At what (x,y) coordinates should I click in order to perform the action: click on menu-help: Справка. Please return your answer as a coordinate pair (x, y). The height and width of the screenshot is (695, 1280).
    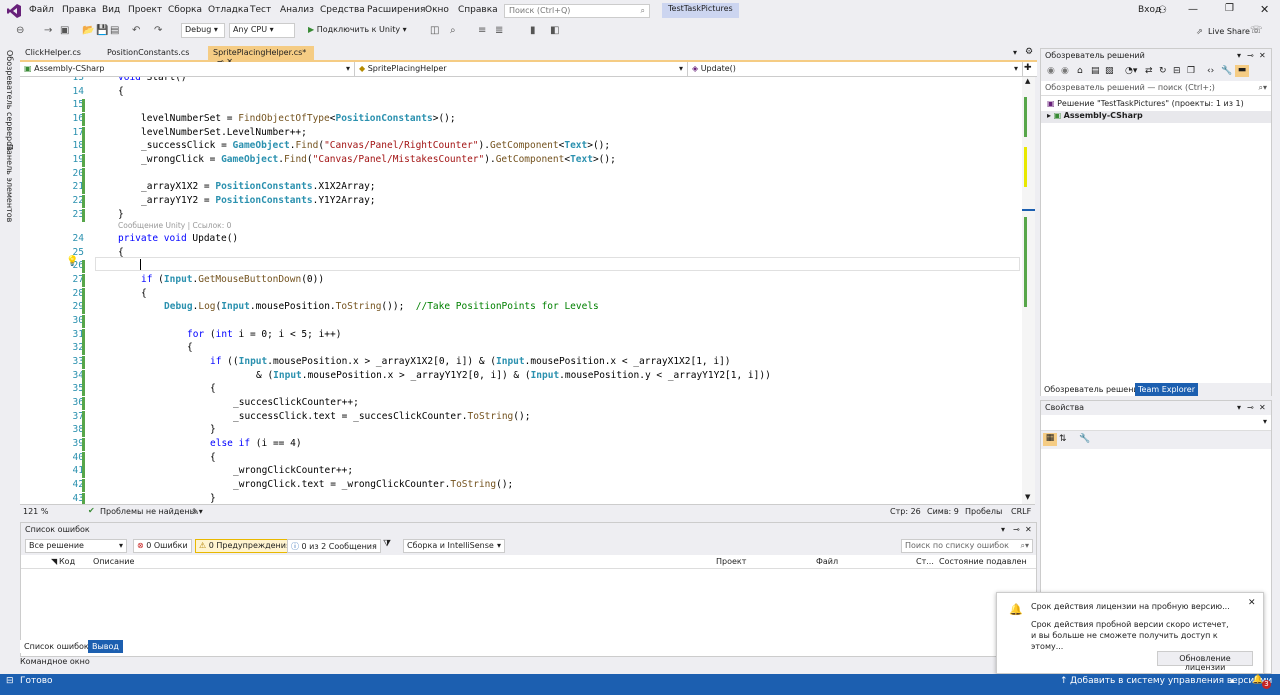
    Looking at the image, I should click on (478, 10).